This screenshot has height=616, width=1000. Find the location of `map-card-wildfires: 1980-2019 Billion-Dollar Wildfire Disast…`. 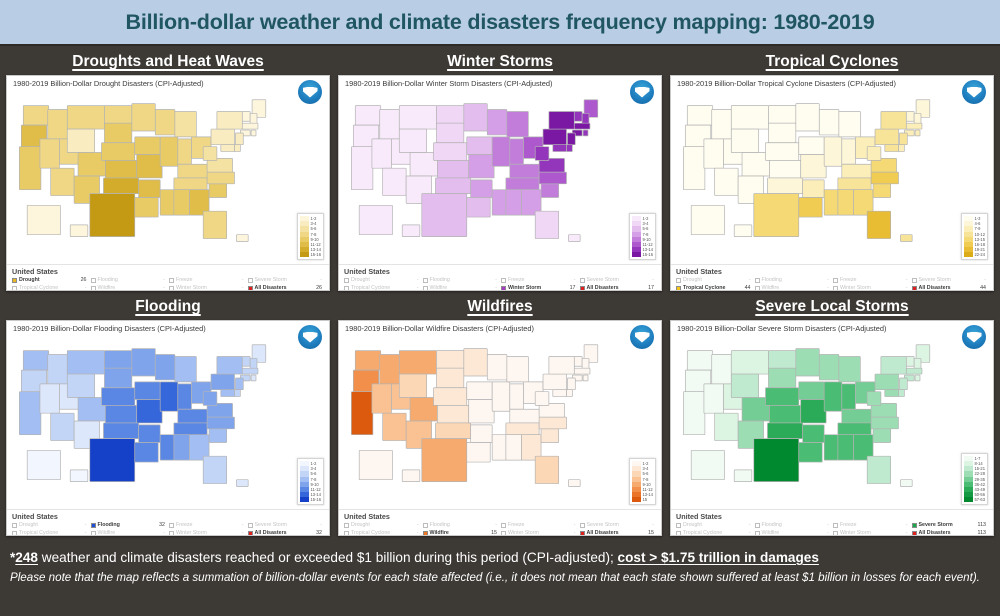

map-card-wildfires: 1980-2019 Billion-Dollar Wildfire Disast… is located at coordinates (500, 428).